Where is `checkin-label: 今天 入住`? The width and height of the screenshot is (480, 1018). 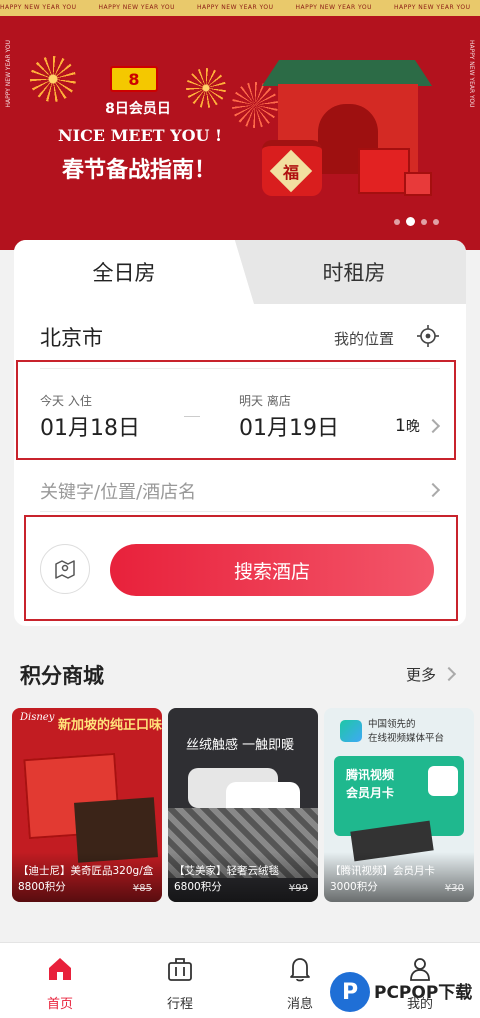 checkin-label: 今天 入住 is located at coordinates (66, 401).